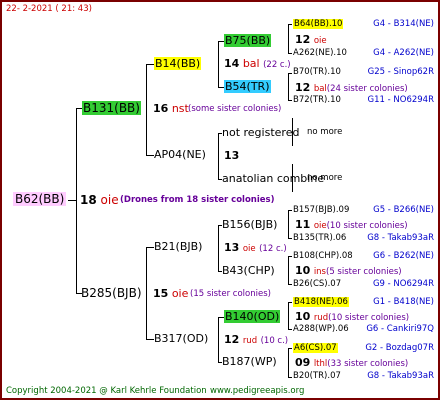 Image resolution: width=440 pixels, height=400 pixels. I want to click on queen-id: B75(BB), so click(248, 40).